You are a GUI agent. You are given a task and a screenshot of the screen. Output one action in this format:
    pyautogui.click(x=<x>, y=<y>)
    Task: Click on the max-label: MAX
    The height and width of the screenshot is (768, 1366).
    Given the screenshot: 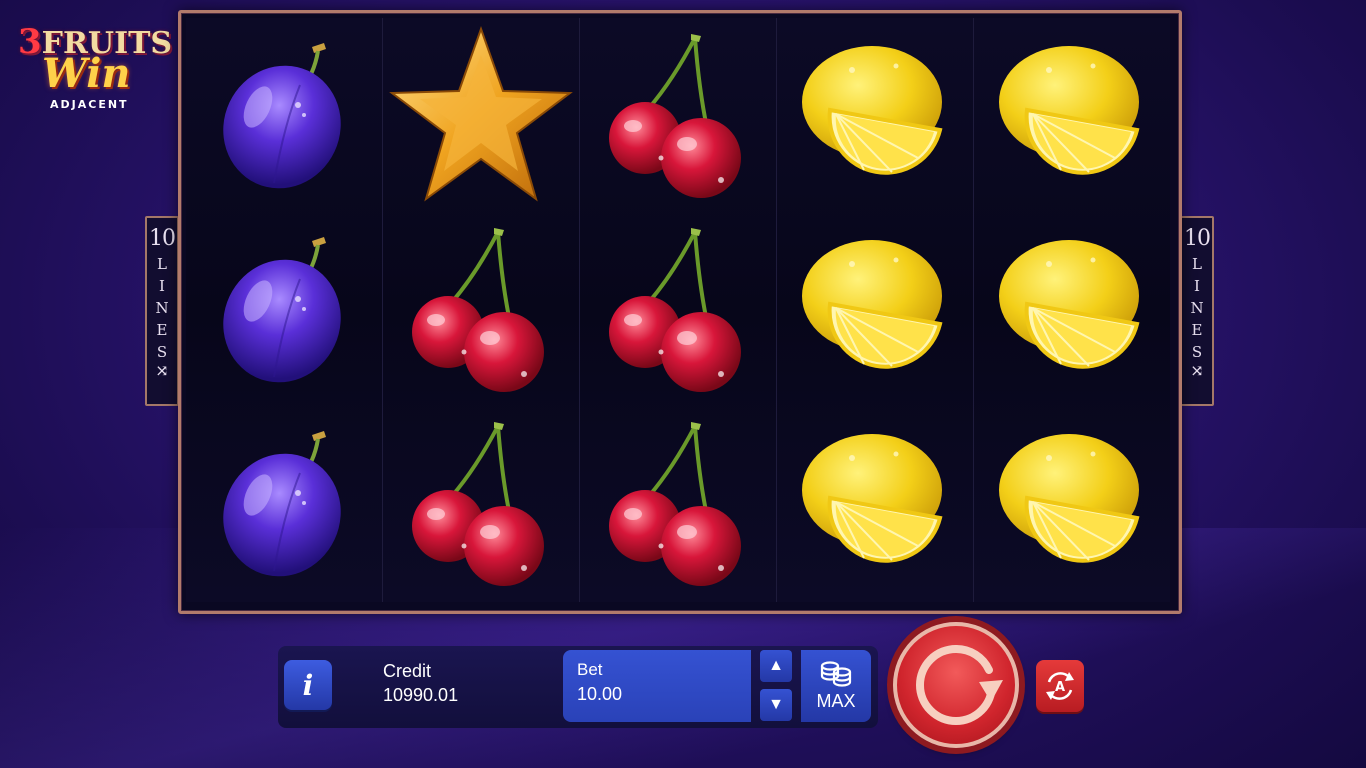 What is the action you would take?
    pyautogui.click(x=836, y=701)
    